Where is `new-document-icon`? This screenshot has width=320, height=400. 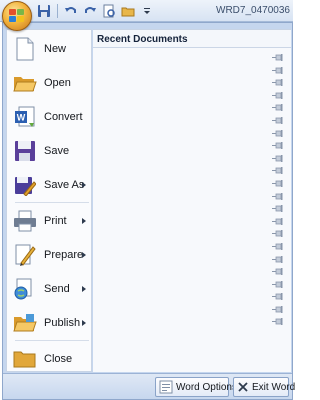
new-document-icon is located at coordinates (25, 49).